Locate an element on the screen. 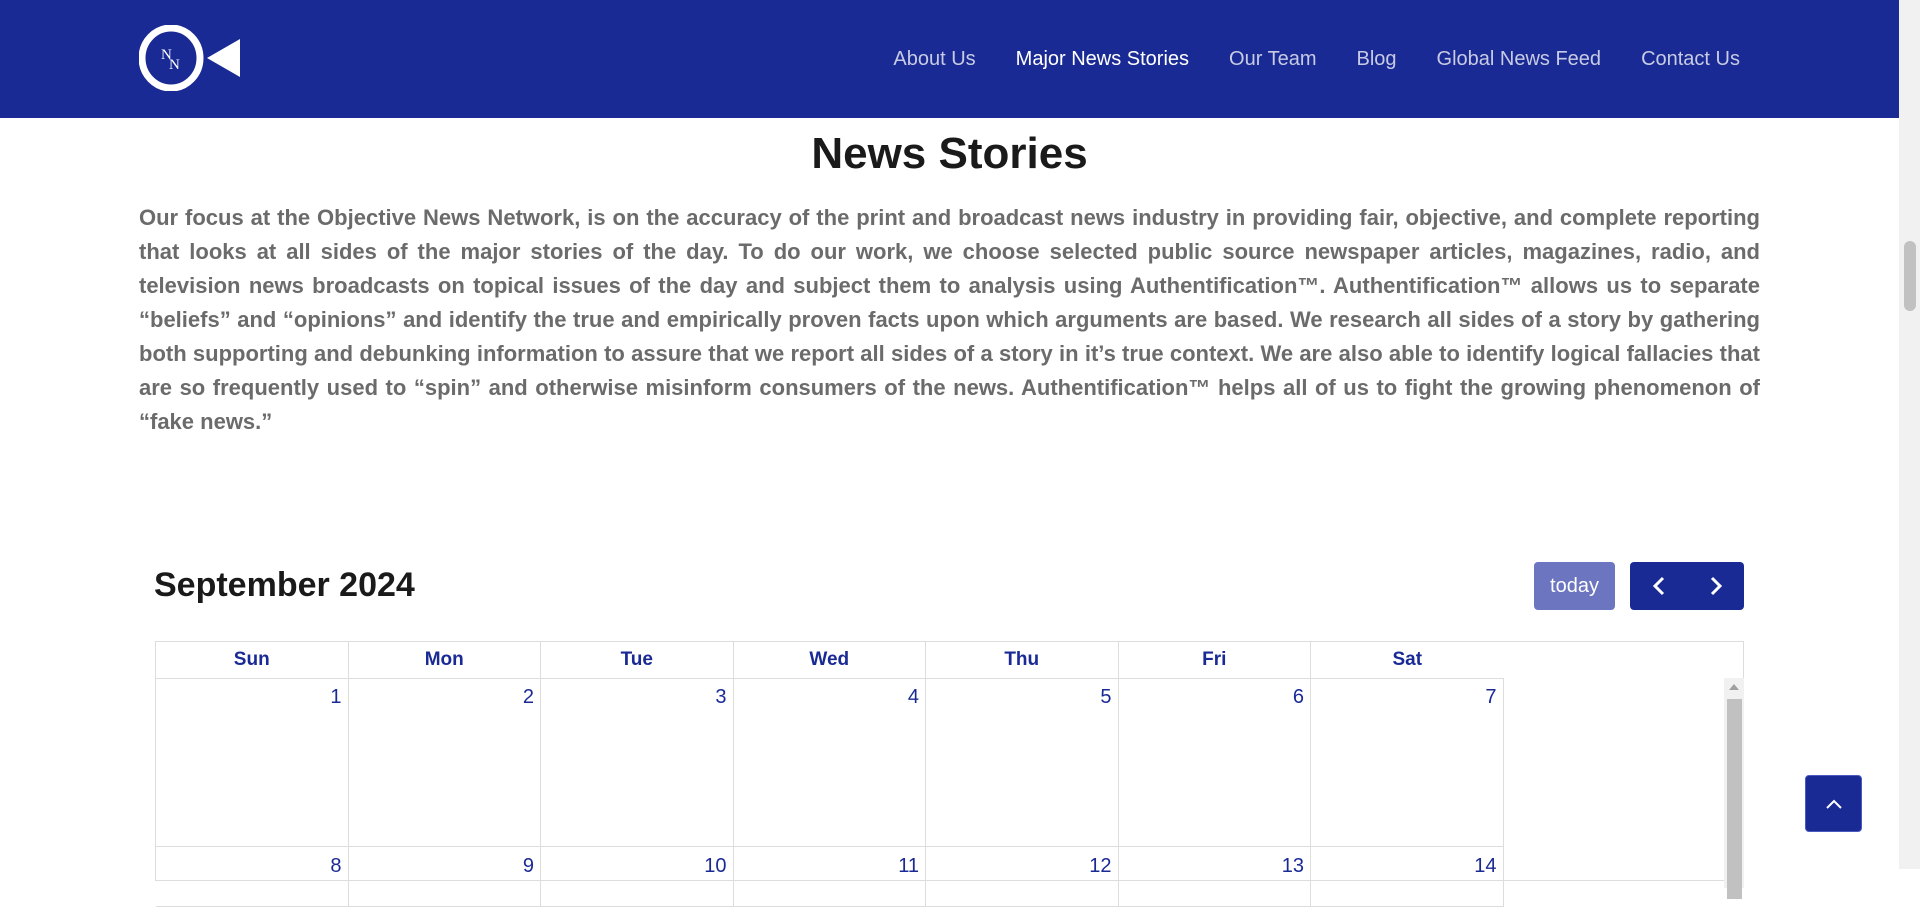 This screenshot has height=907, width=1920. calendar-day: 9 is located at coordinates (445, 876).